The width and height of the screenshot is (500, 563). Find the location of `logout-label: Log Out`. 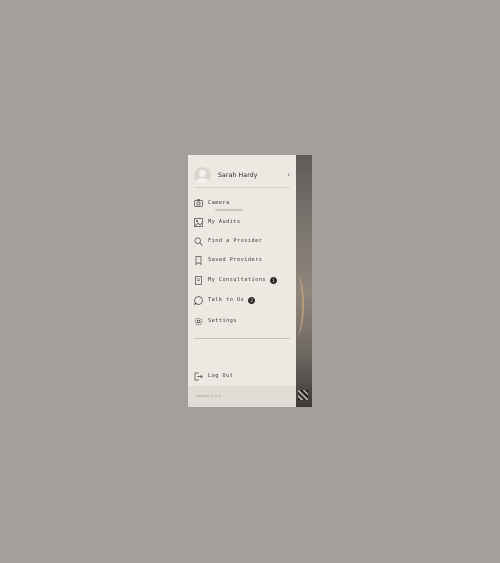

logout-label: Log Out is located at coordinates (221, 376).